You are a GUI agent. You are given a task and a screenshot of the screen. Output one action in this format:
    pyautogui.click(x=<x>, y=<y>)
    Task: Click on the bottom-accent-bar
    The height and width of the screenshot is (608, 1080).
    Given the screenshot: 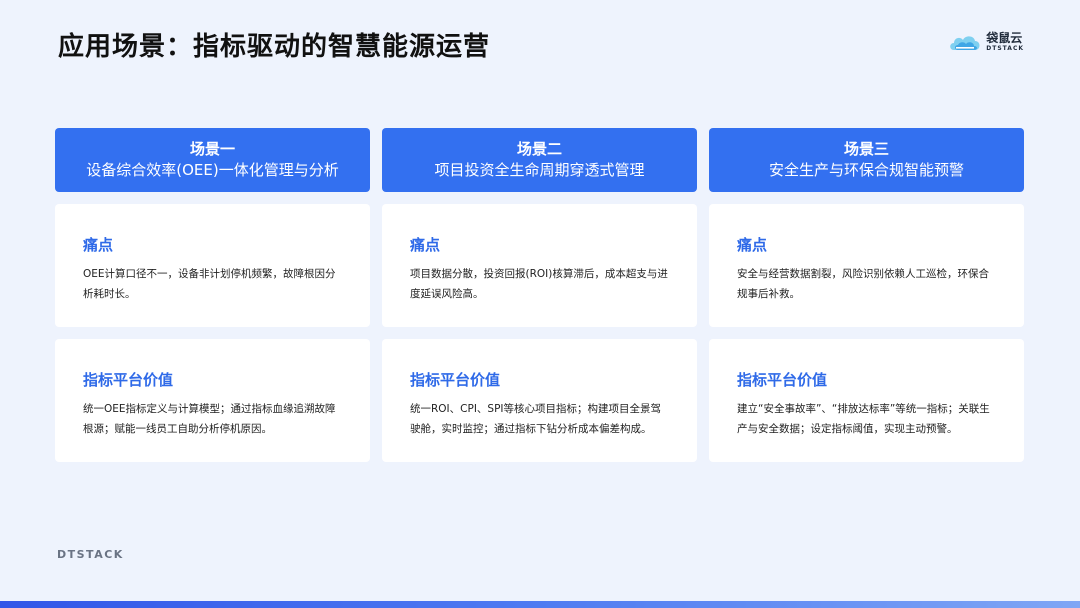 What is the action you would take?
    pyautogui.click(x=540, y=604)
    